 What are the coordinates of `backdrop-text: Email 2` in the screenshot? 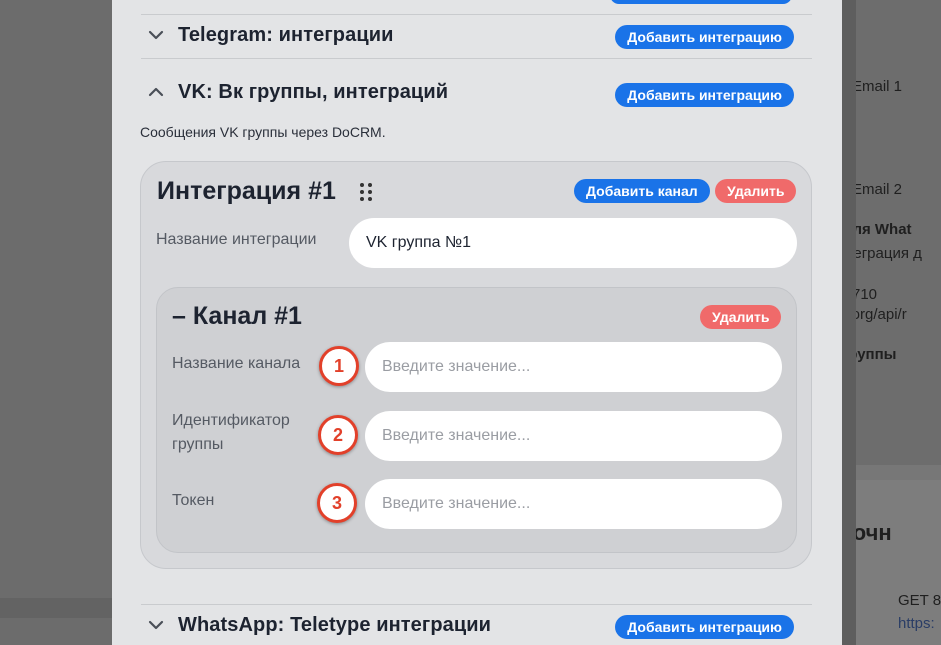 It's located at (877, 189).